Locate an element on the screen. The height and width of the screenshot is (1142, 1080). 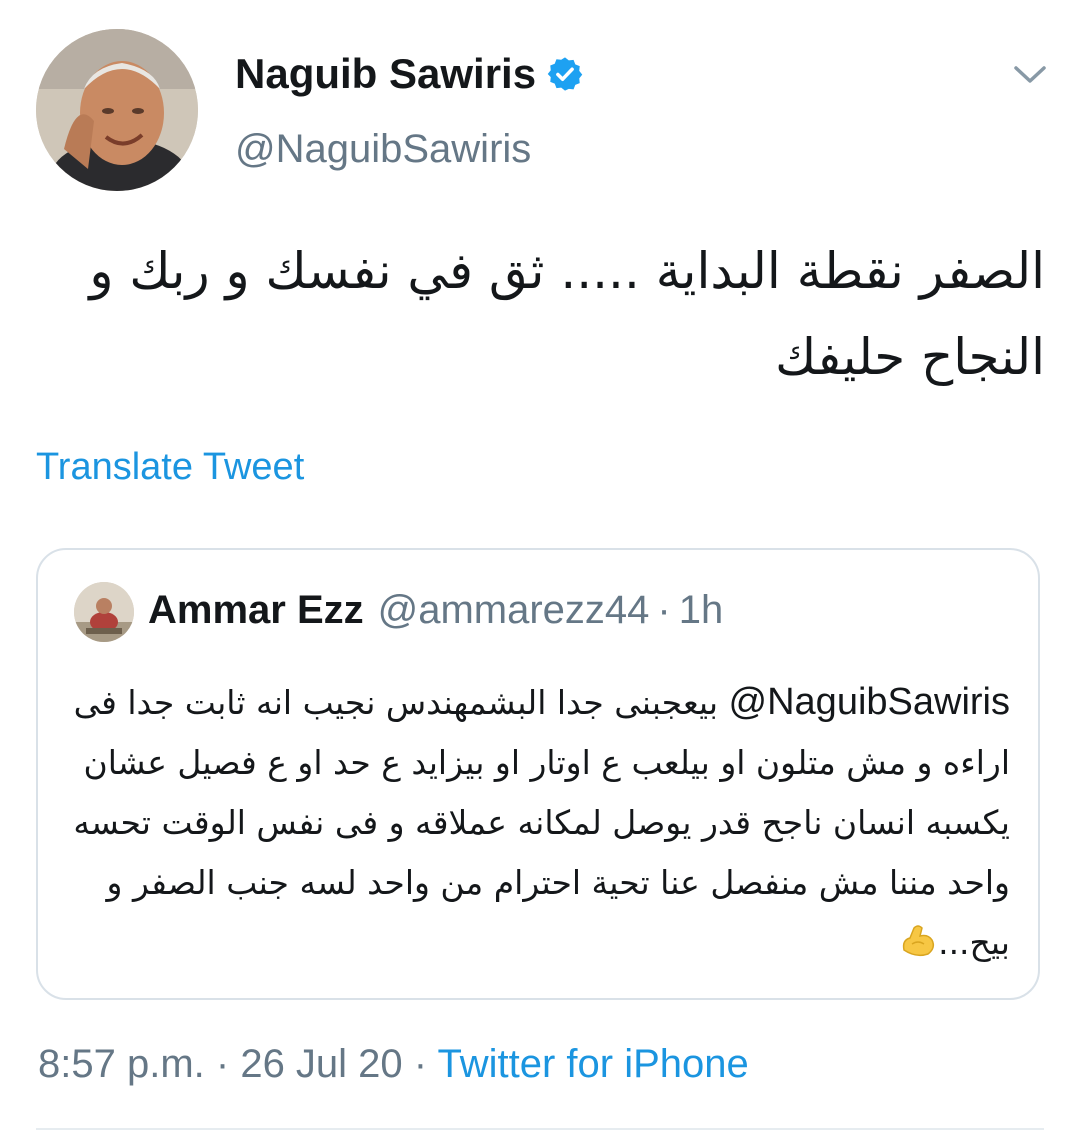
quoted-tweet-header: Ammar Ezz @ammarezz44 · 1h is located at coordinates (435, 610).